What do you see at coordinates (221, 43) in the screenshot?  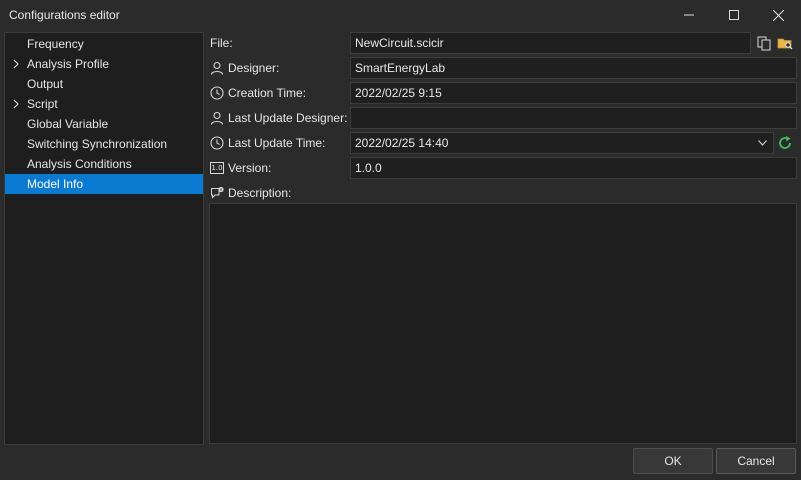 I see `file-label: File:` at bounding box center [221, 43].